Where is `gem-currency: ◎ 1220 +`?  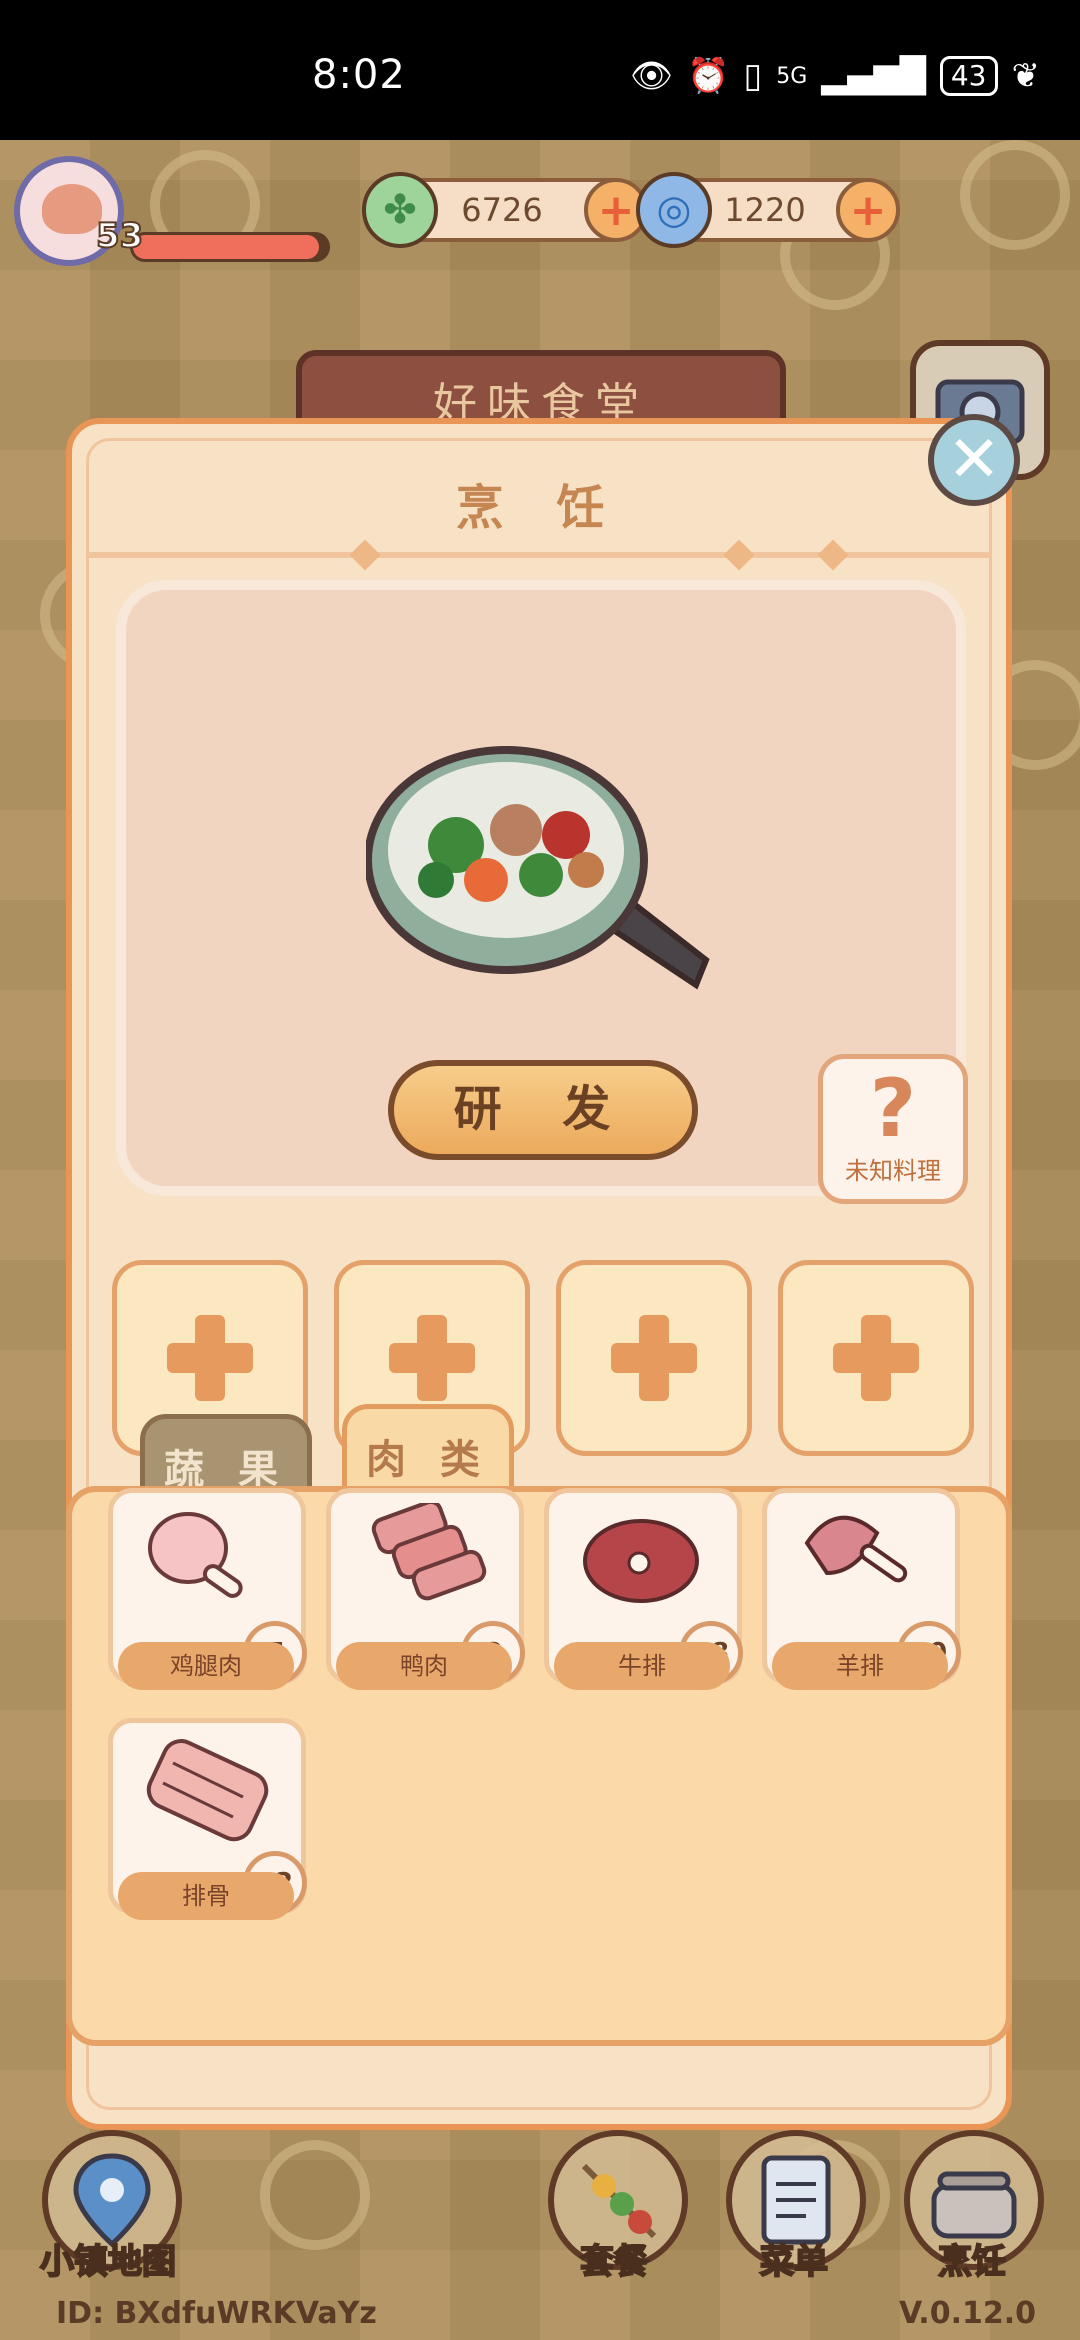
gem-currency: ◎ 1220 + is located at coordinates (768, 210).